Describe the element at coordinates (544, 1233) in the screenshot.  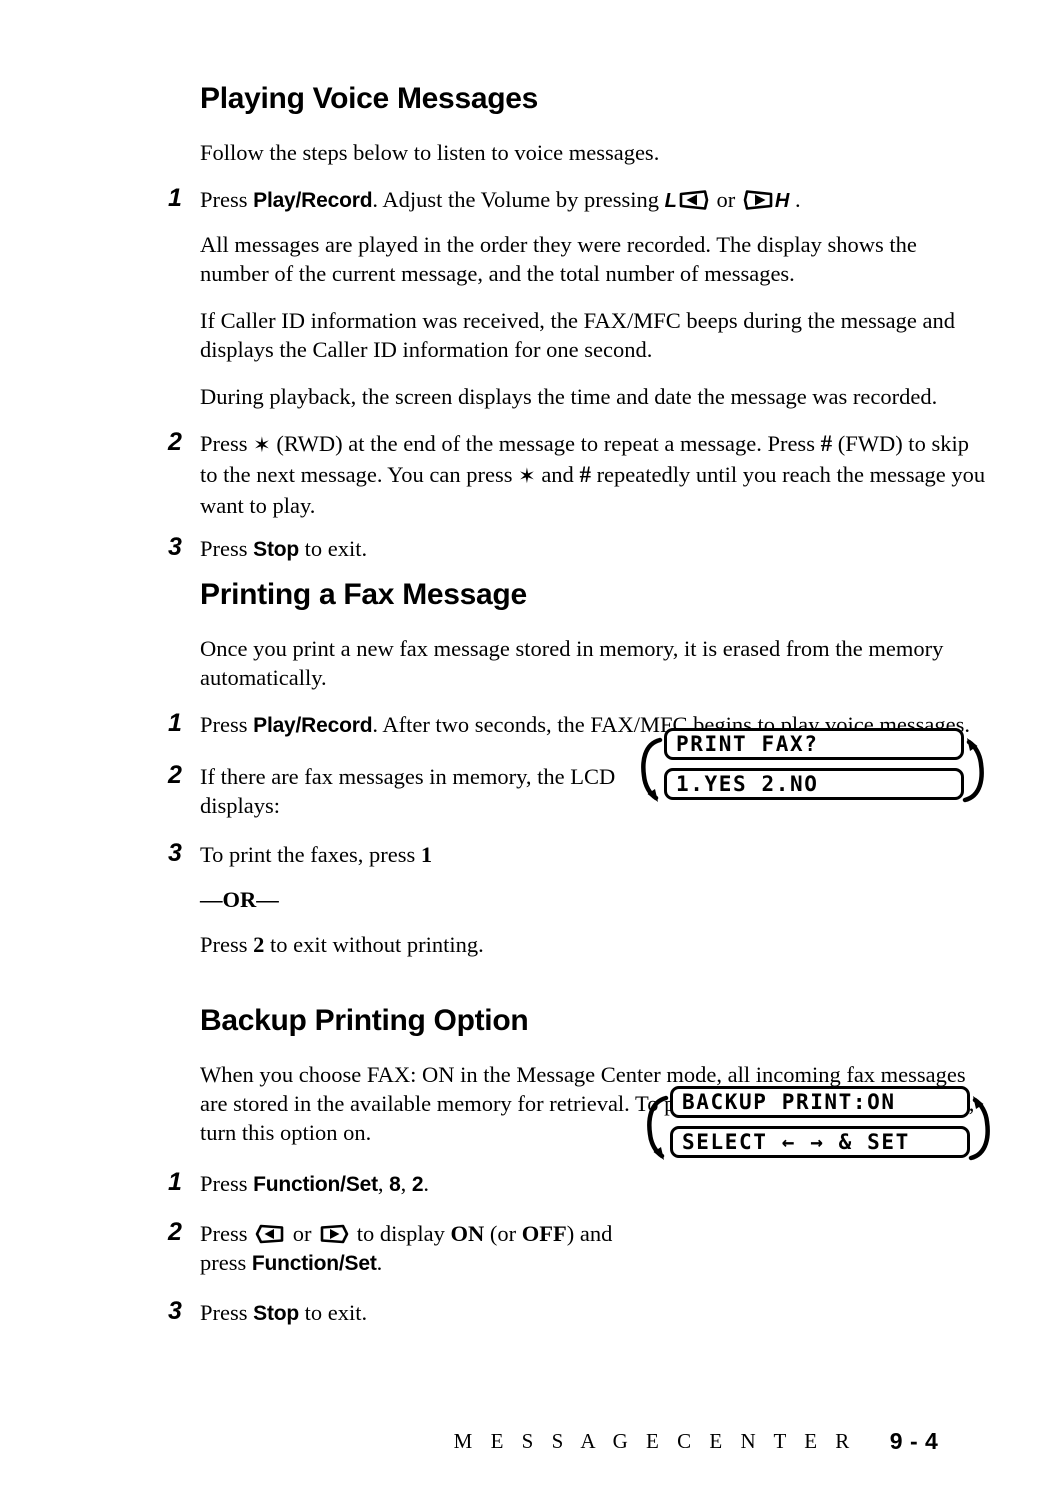
I see `value-off: OFF` at that location.